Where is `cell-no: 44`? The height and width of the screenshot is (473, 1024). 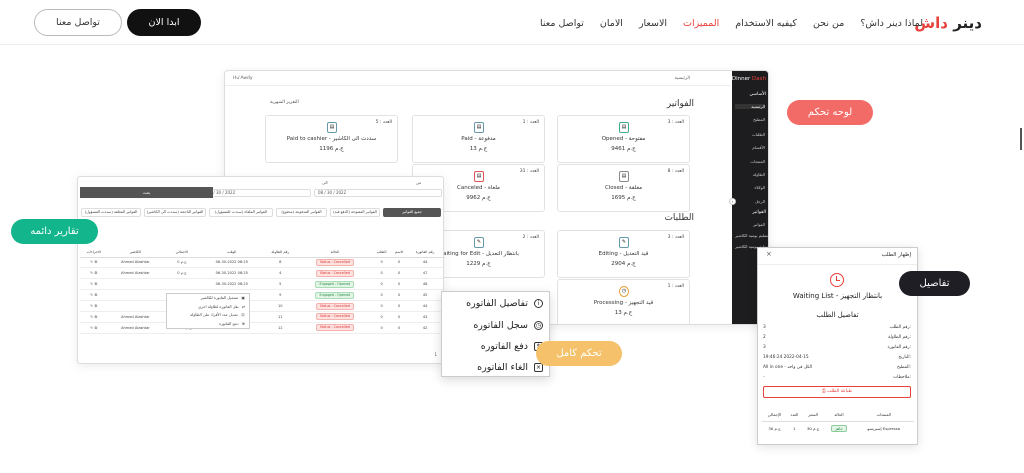 cell-no: 44 is located at coordinates (425, 306).